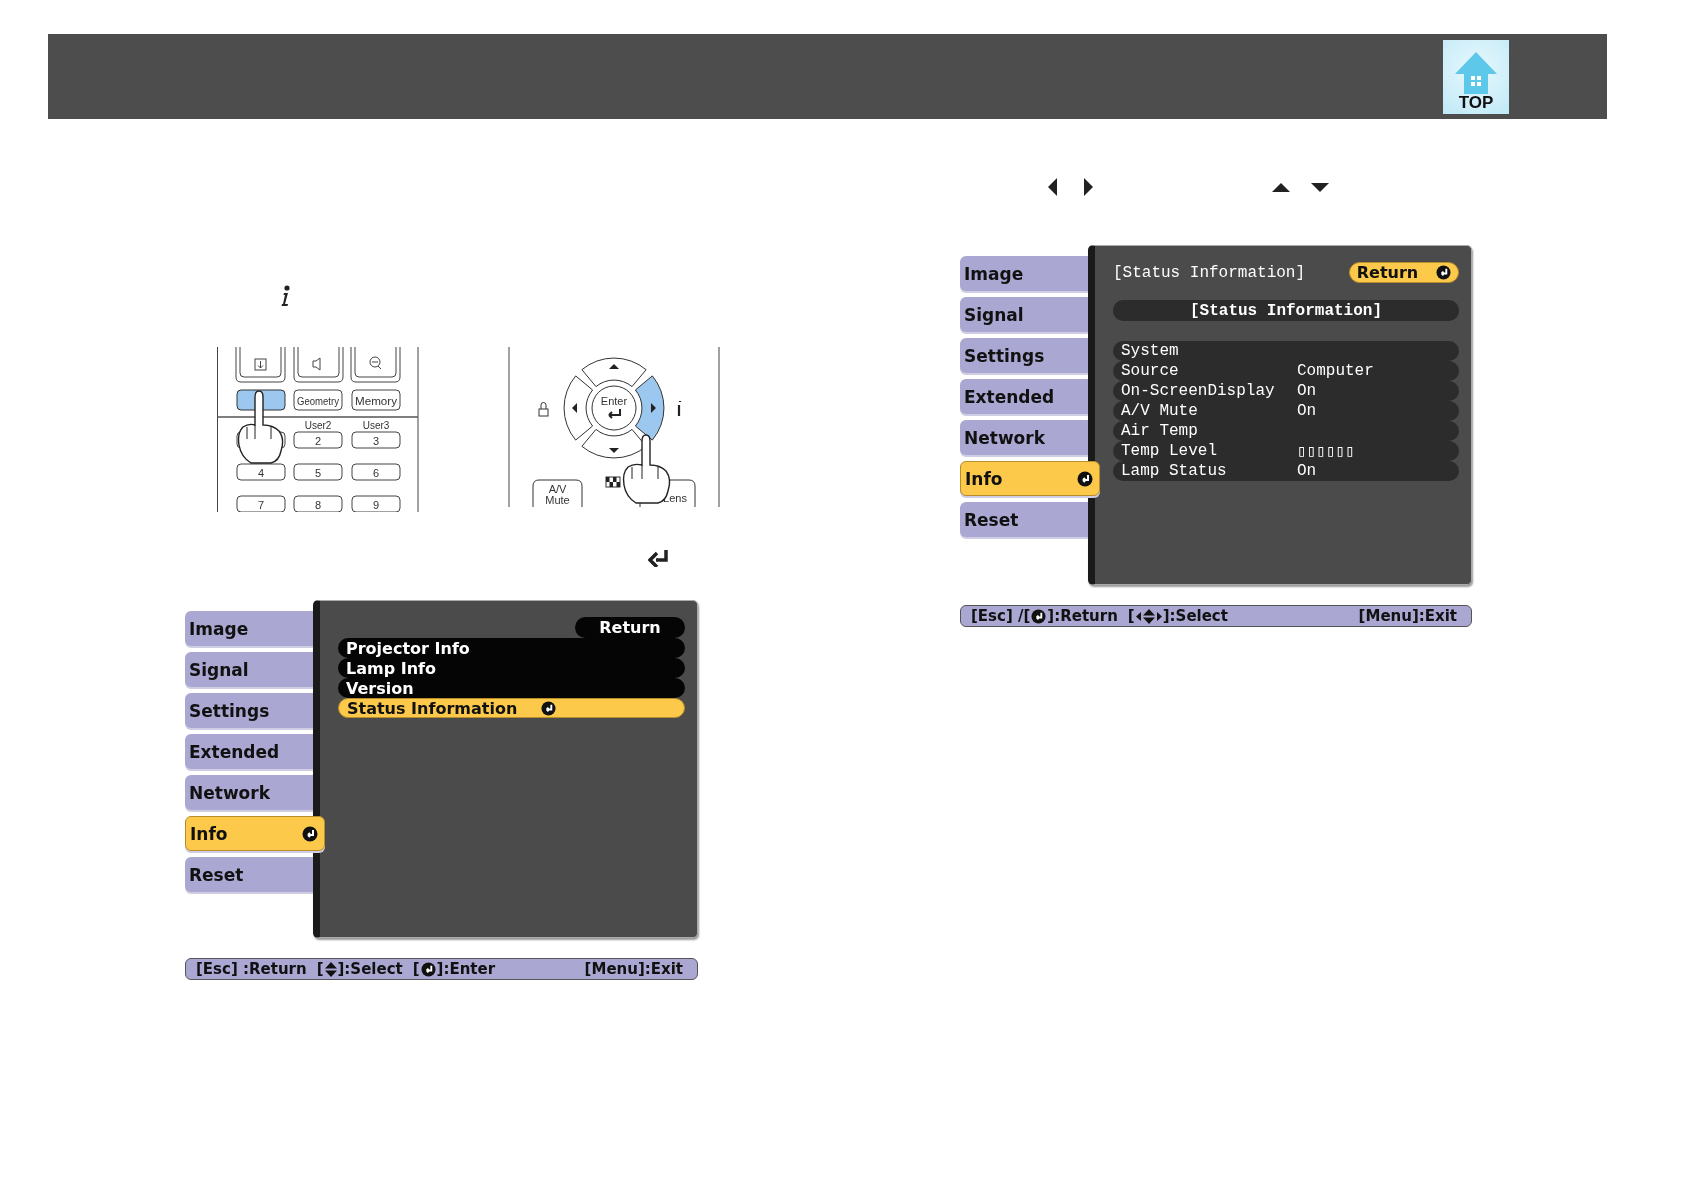 Image resolution: width=1684 pixels, height=1190 pixels. I want to click on up-arrow-icon, so click(1281, 187).